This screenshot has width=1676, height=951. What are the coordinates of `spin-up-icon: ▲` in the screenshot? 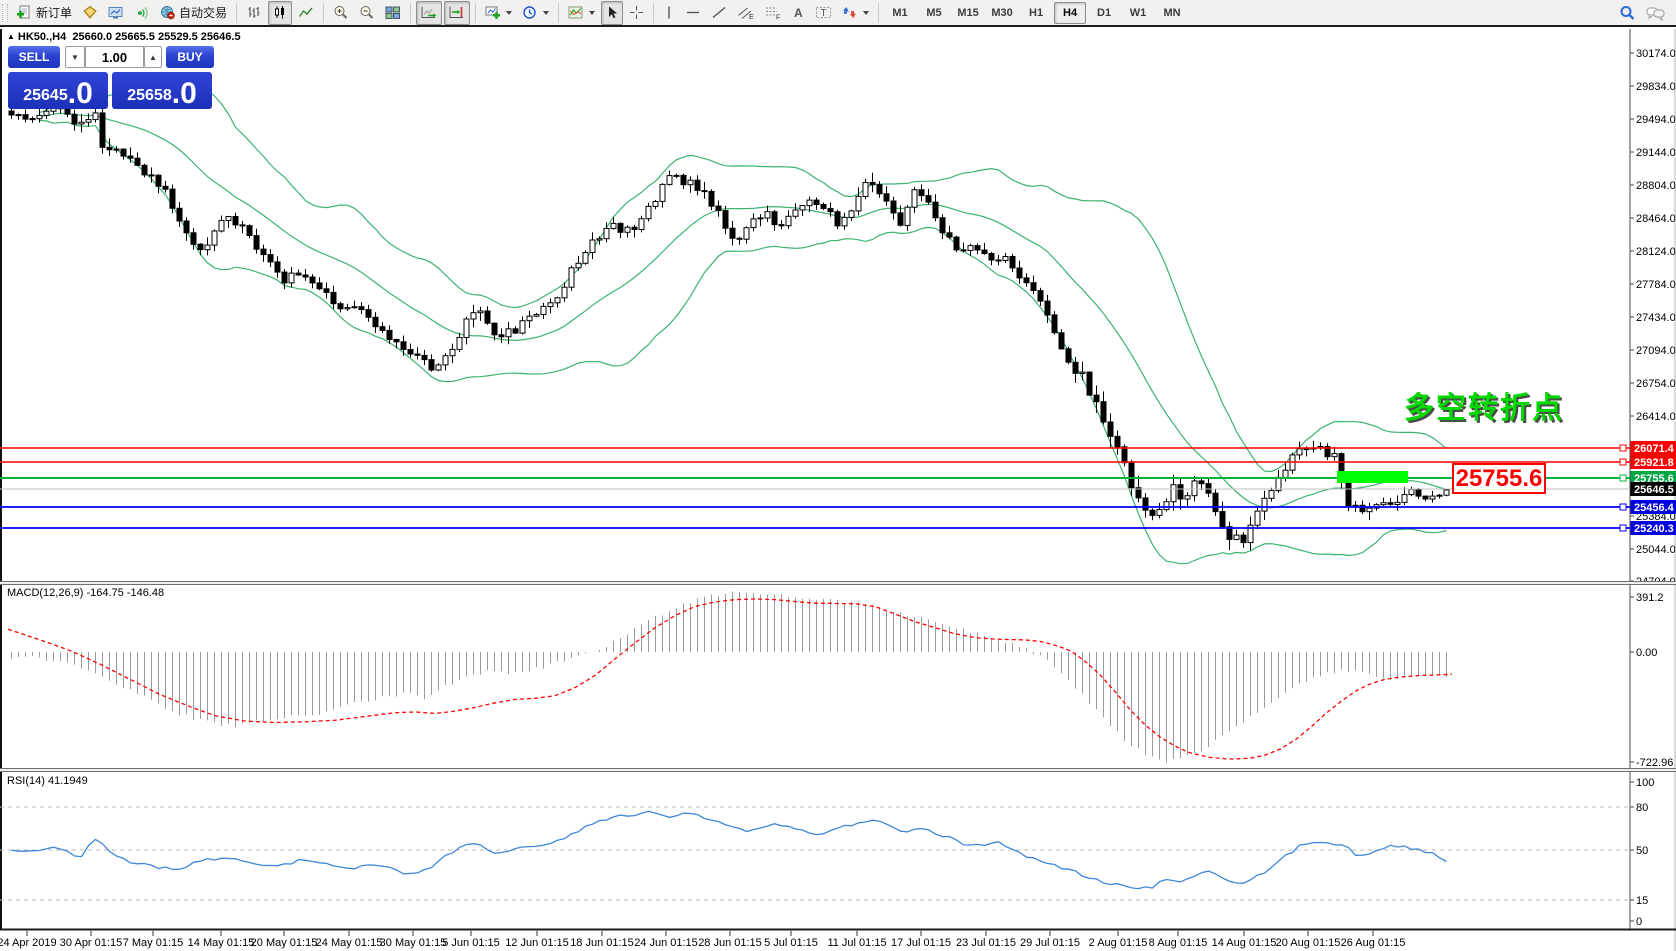 It's located at (153, 57).